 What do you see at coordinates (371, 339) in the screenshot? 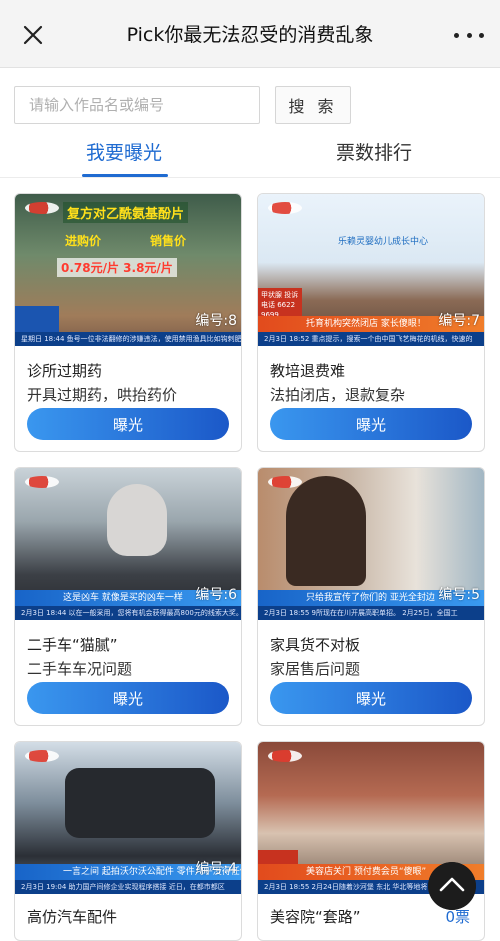
I see `news-ticker: 2月3日 18:52 重点提示，搜索一个由中国飞艺梅花的机线，快速的` at bounding box center [371, 339].